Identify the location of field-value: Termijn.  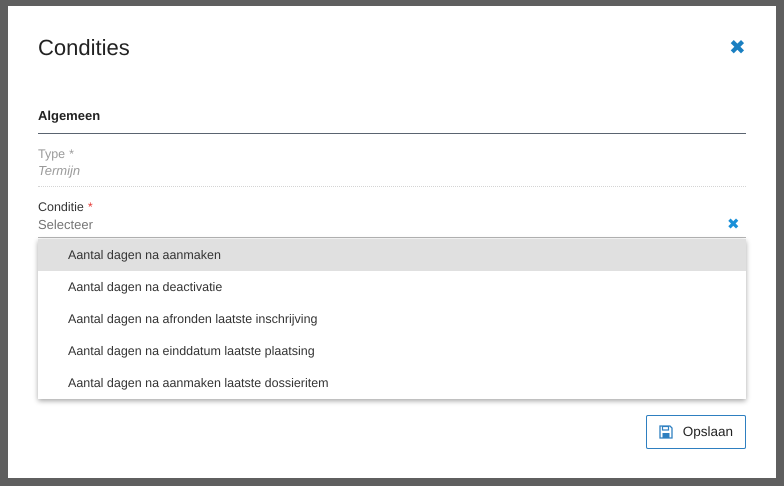
(60, 171).